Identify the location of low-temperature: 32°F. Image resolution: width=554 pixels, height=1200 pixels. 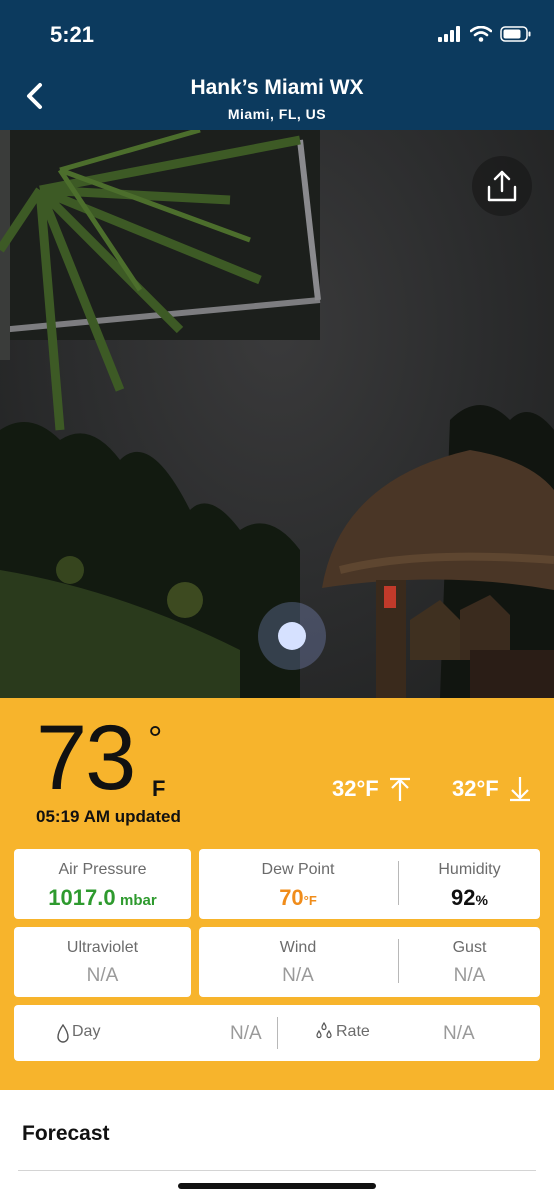
(492, 789).